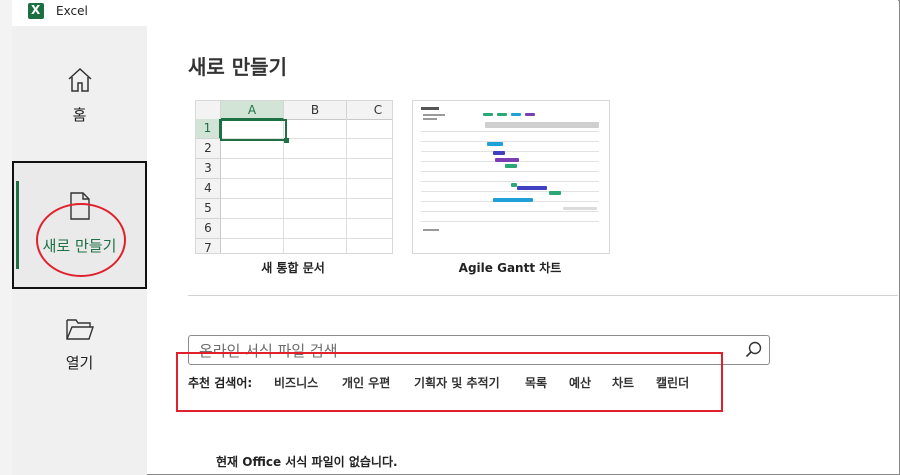  I want to click on corner-cell, so click(208, 110).